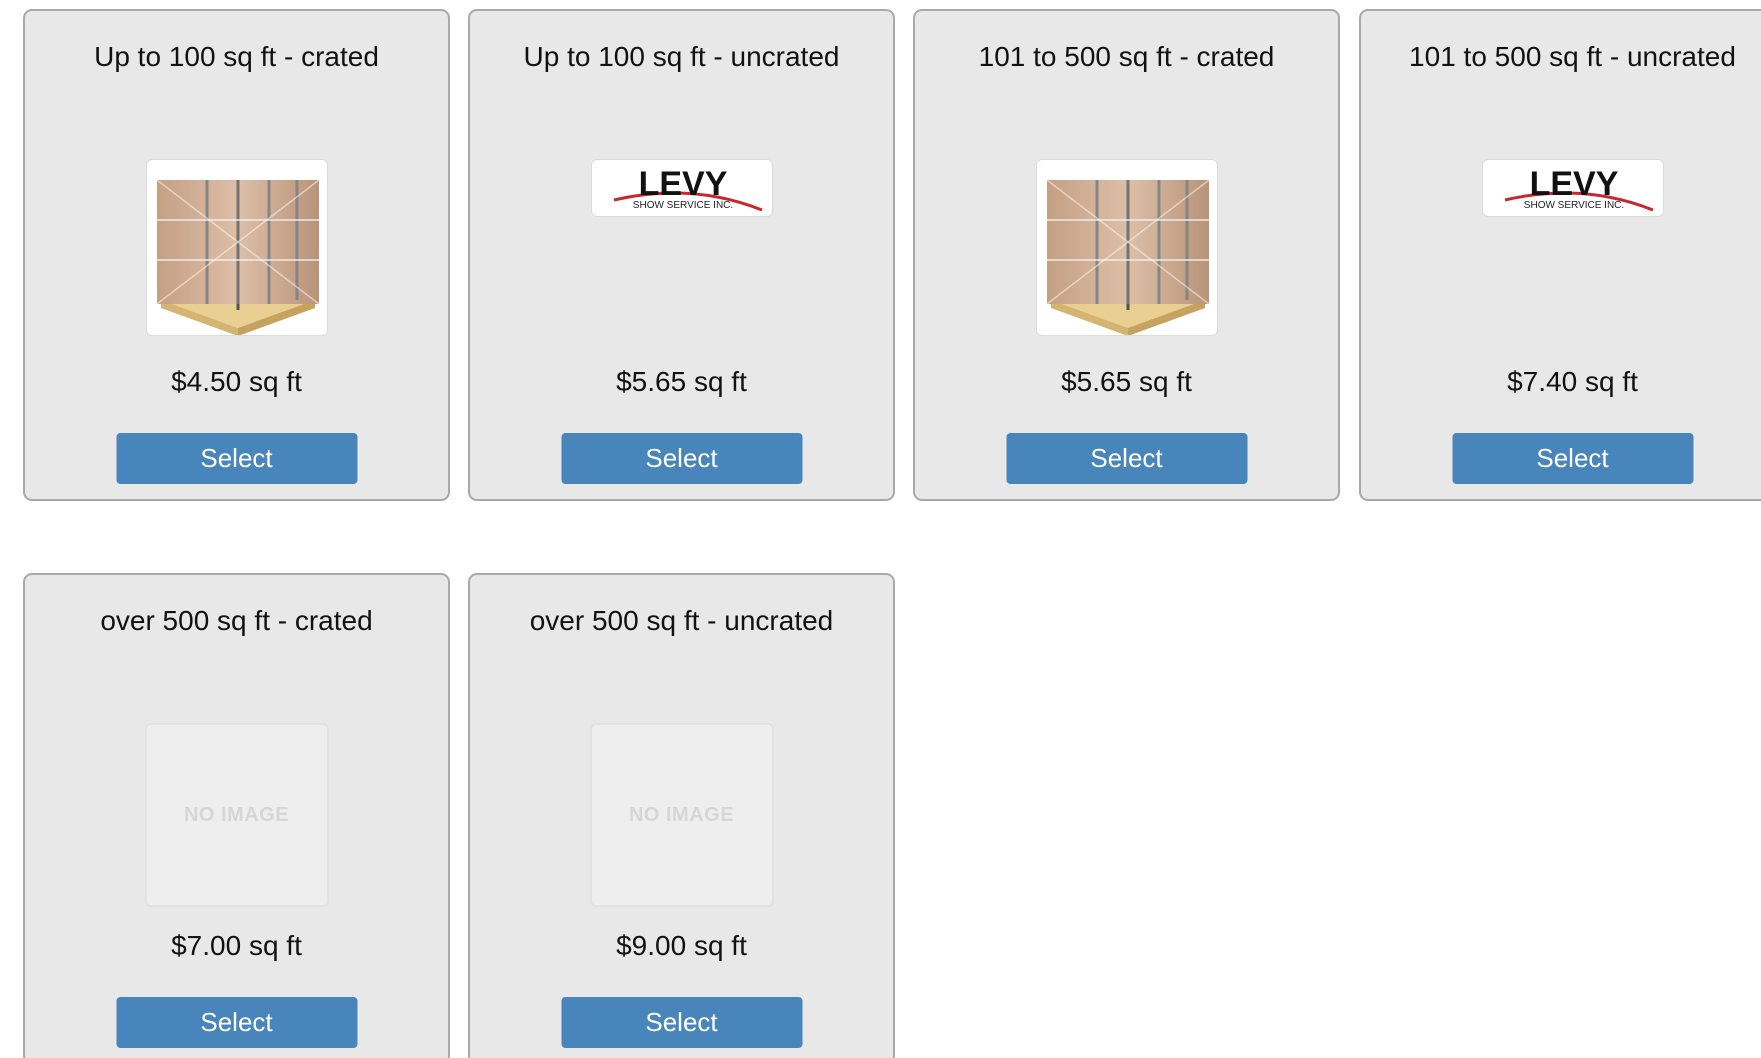 The height and width of the screenshot is (1058, 1761). What do you see at coordinates (236, 56) in the screenshot?
I see `card-title: Up to 100 sq ft - crated` at bounding box center [236, 56].